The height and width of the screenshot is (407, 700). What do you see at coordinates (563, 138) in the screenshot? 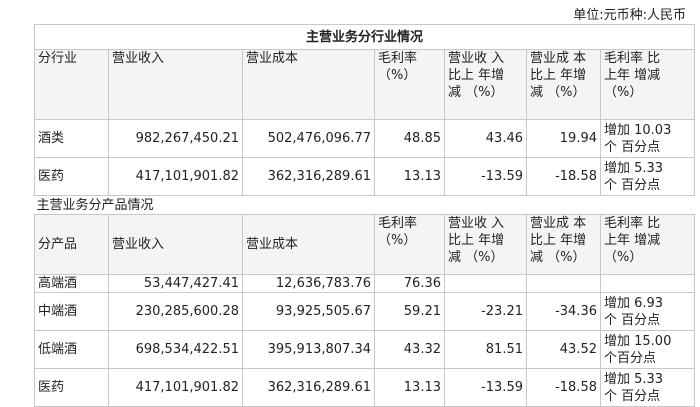
I see `cost-change-cell: 19.94` at bounding box center [563, 138].